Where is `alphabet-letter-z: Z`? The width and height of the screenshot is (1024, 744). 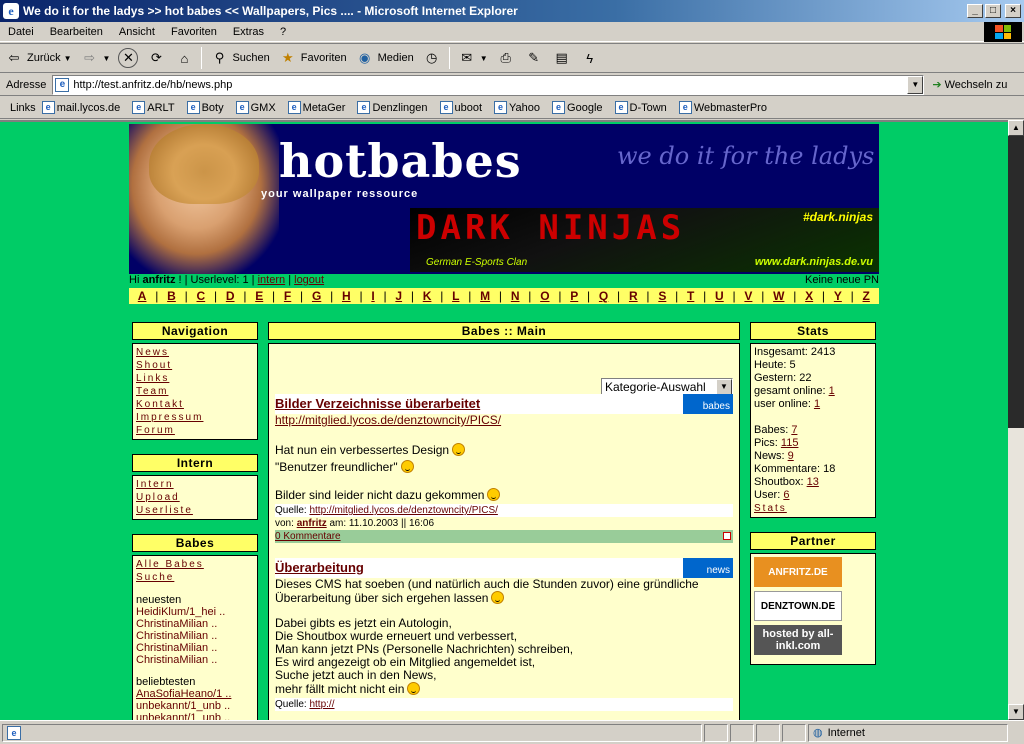
alphabet-letter-z: Z is located at coordinates (866, 296).